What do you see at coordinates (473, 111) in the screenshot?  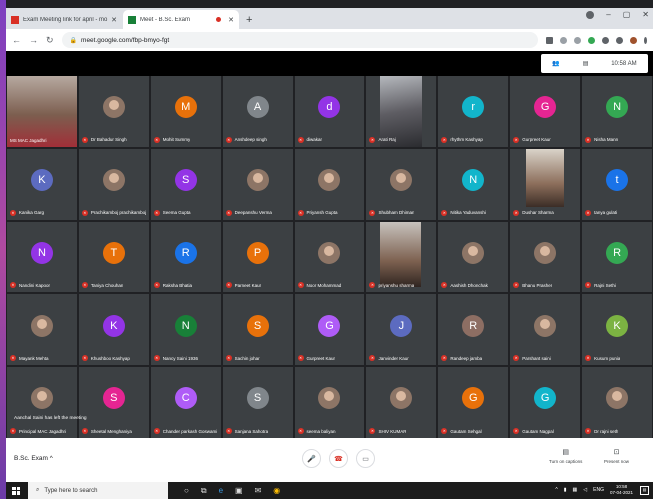 I see `participant-tile: r ✕ rhythm Kashyap` at bounding box center [473, 111].